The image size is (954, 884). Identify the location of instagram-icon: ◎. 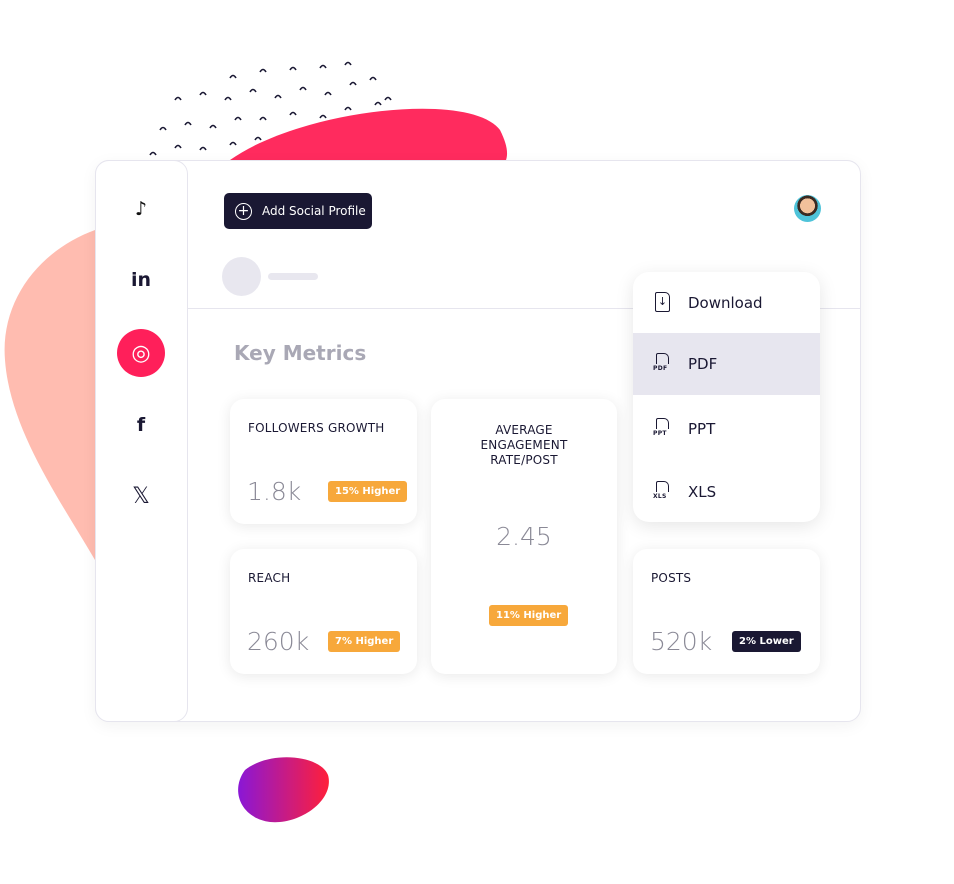
(141, 353).